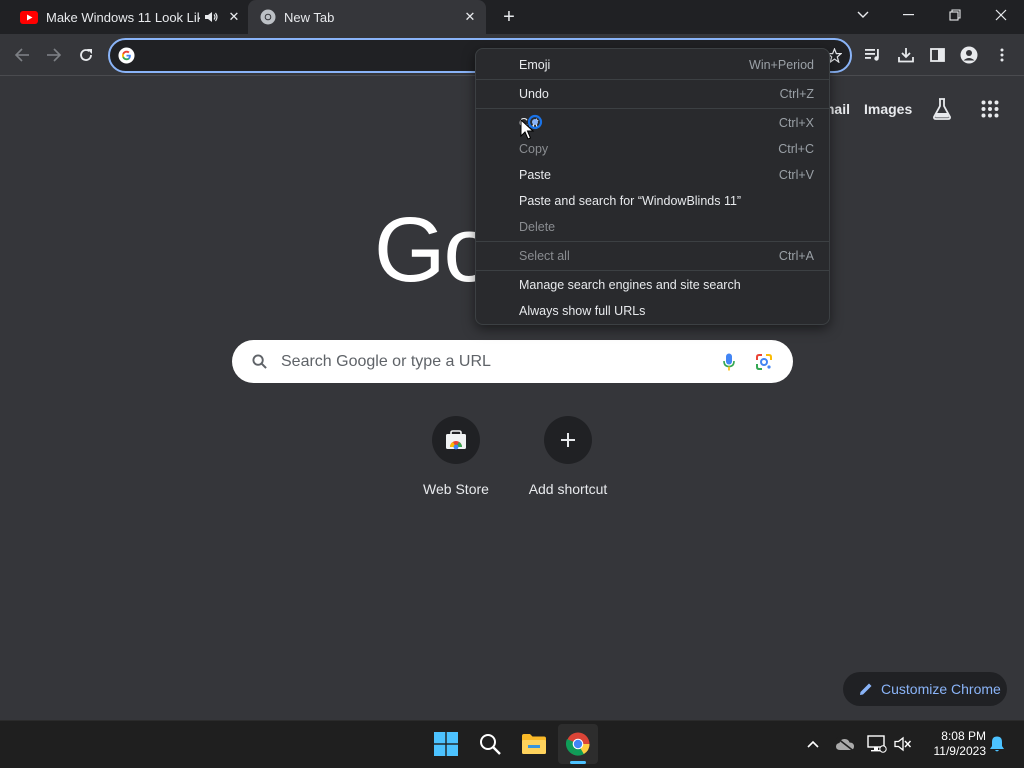 This screenshot has height=768, width=1024. Describe the element at coordinates (652, 256) in the screenshot. I see `menu-item-select-all: Select all Ctrl+A` at that location.